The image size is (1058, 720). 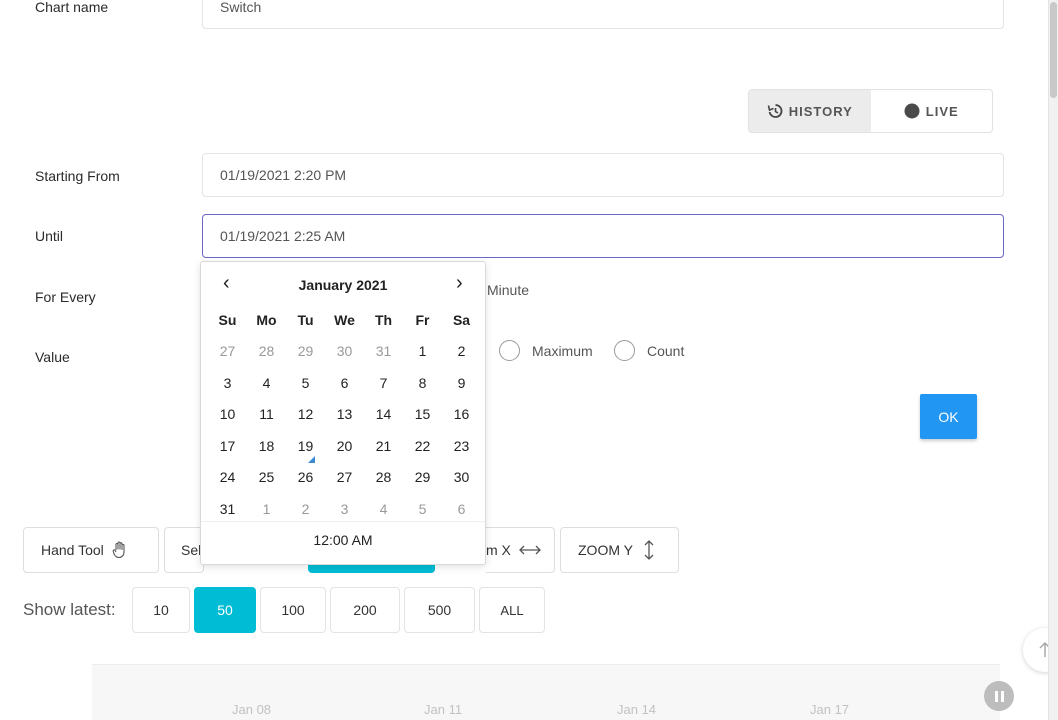 I want to click on latest-option-10: 10, so click(x=161, y=610).